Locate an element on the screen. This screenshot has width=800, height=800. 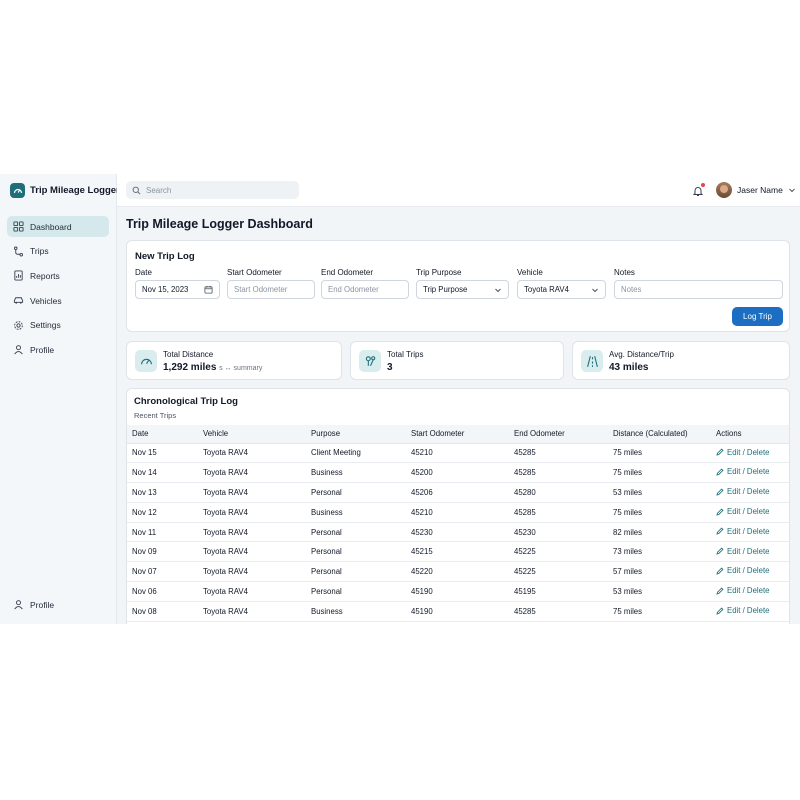
table-cell: Nov 14 is located at coordinates (162, 473).